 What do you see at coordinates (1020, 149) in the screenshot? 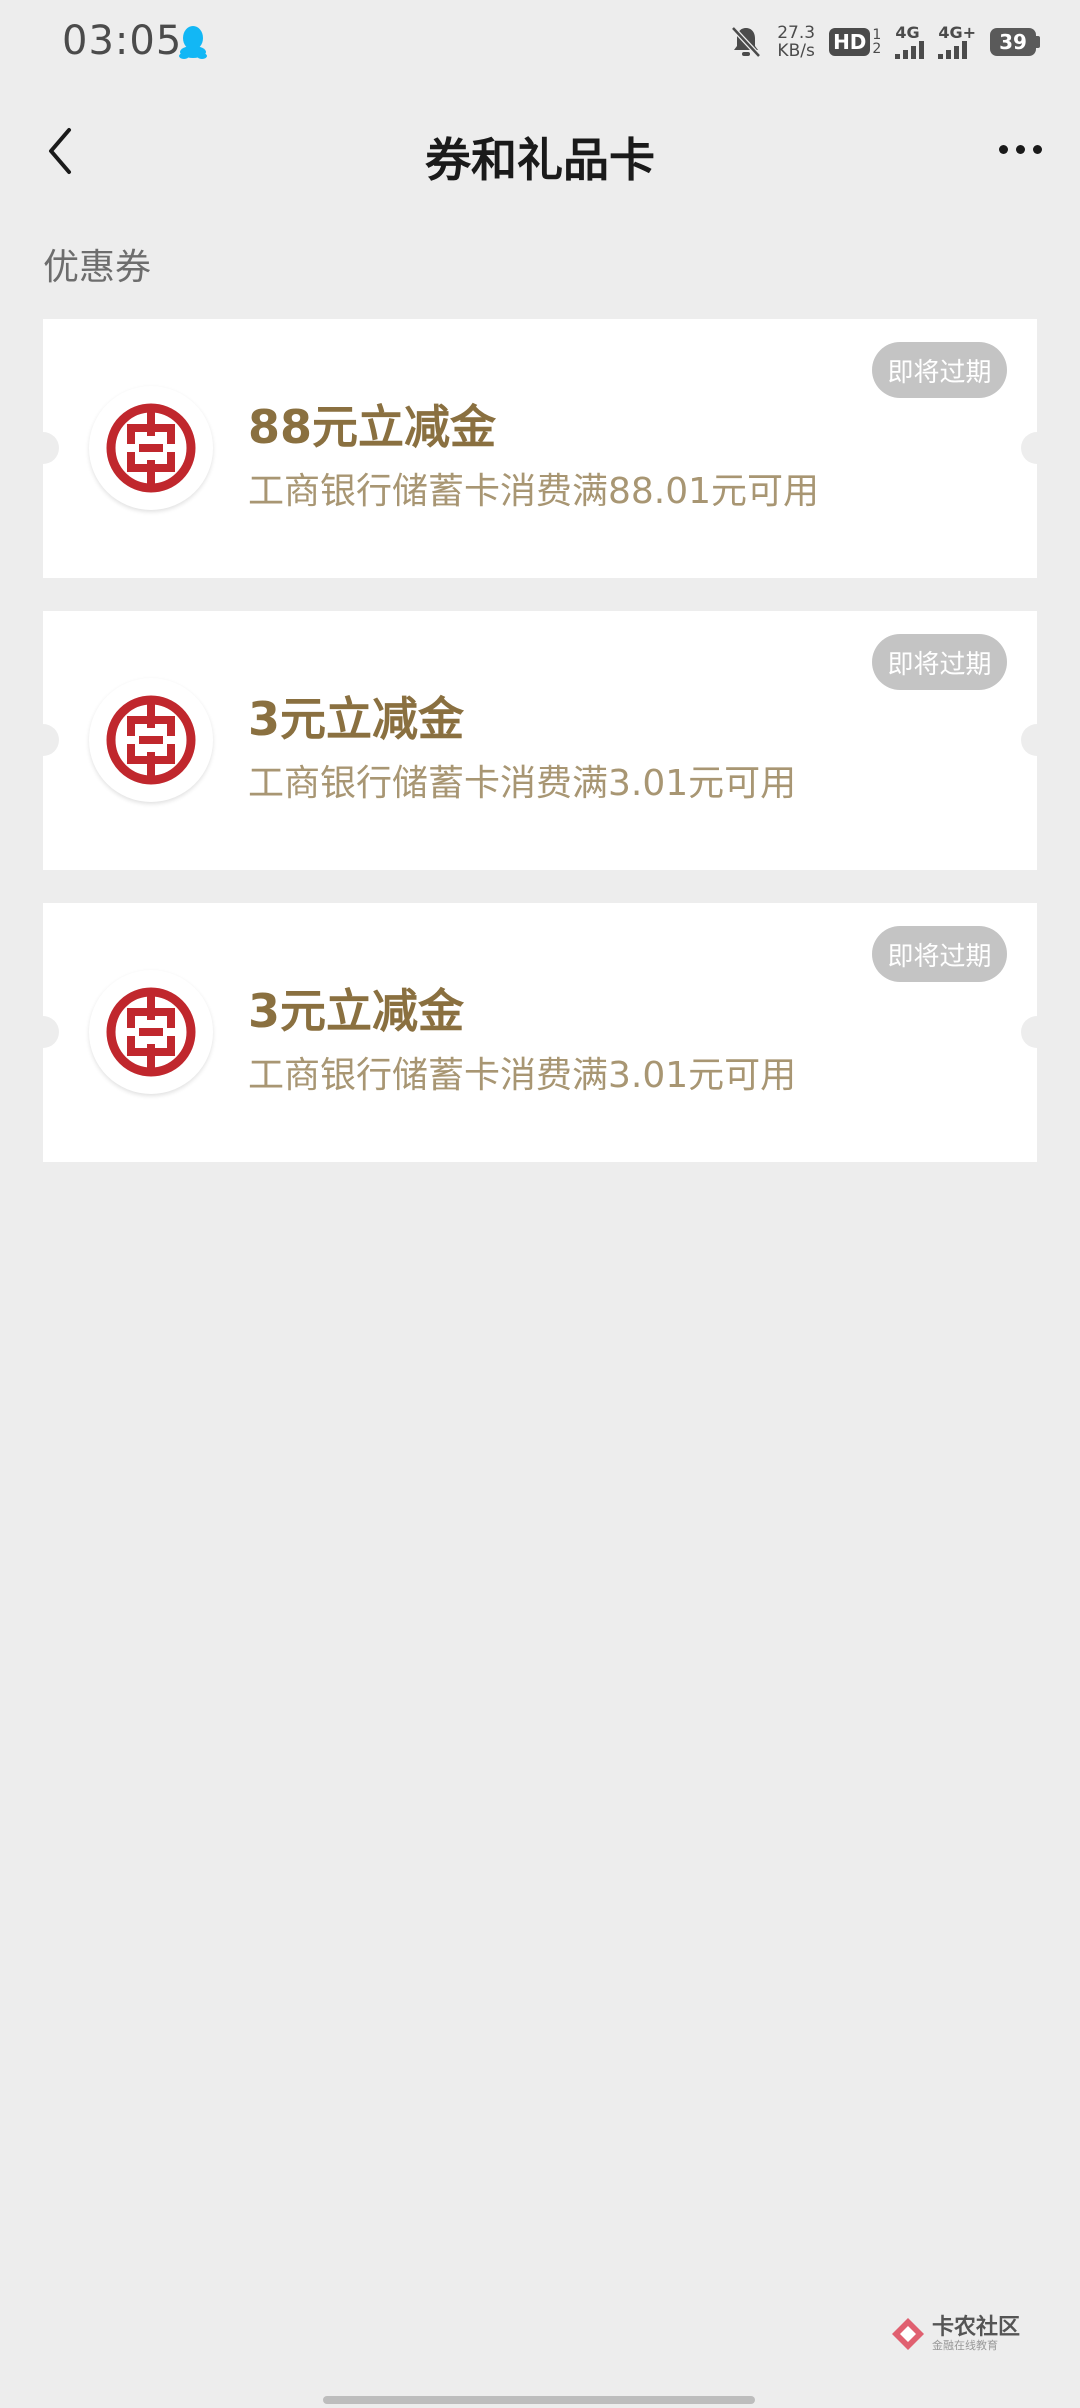
I see `more-button` at bounding box center [1020, 149].